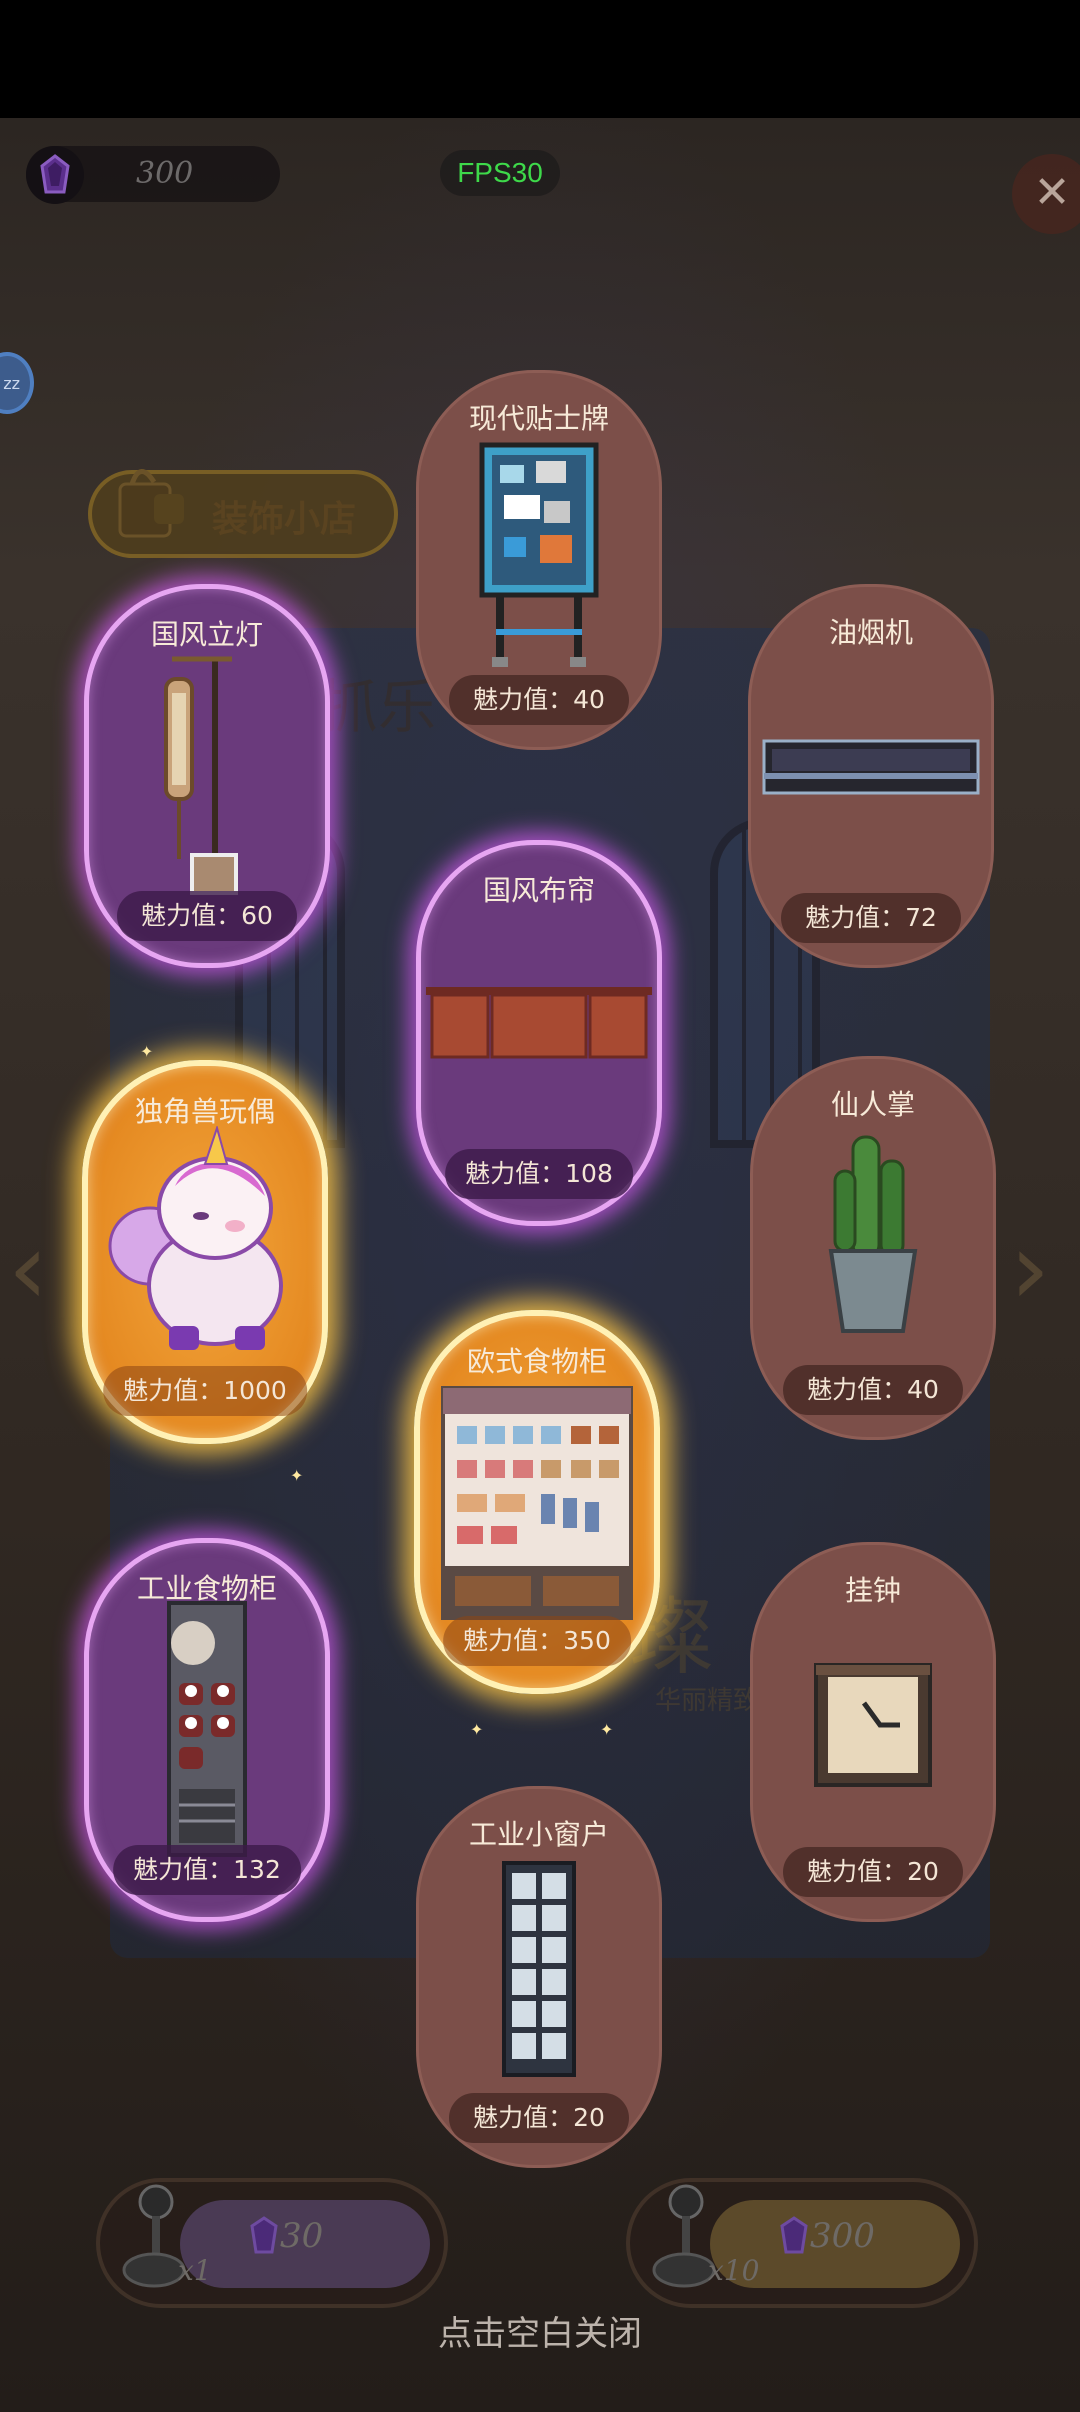 The image size is (1080, 2412). What do you see at coordinates (536, 1361) in the screenshot?
I see `card-name: 欧式食物柜` at bounding box center [536, 1361].